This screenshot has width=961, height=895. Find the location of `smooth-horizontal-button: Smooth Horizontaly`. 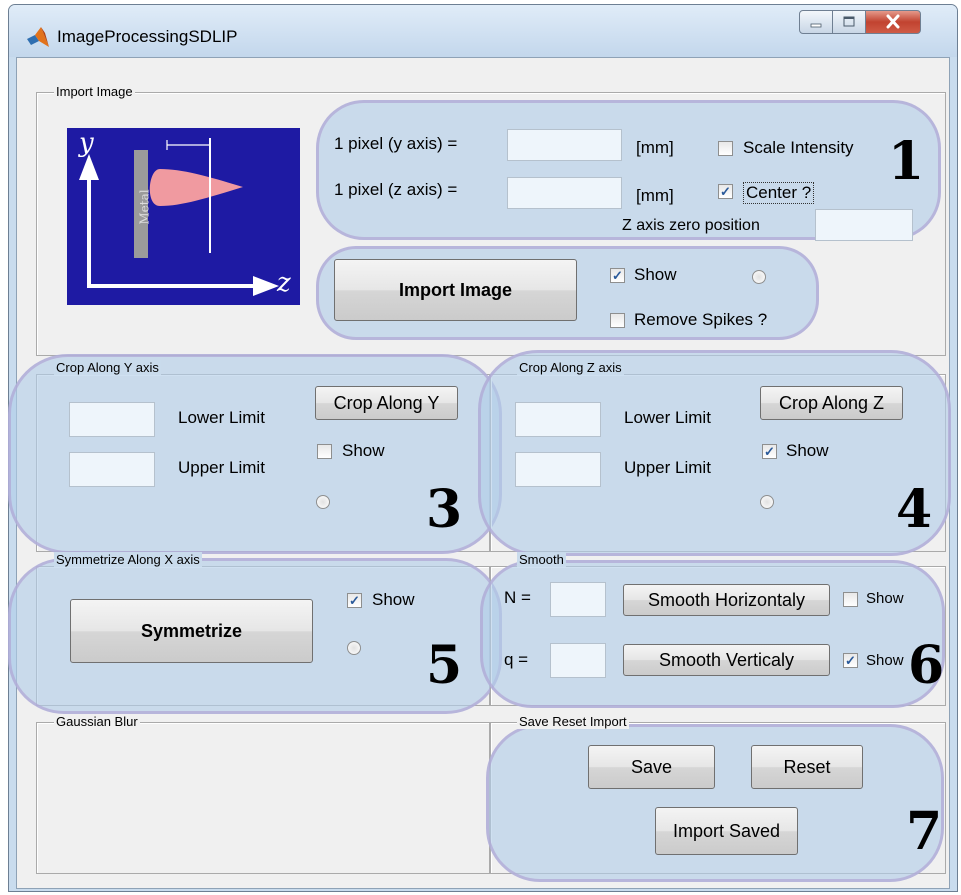

smooth-horizontal-button: Smooth Horizontaly is located at coordinates (726, 600).